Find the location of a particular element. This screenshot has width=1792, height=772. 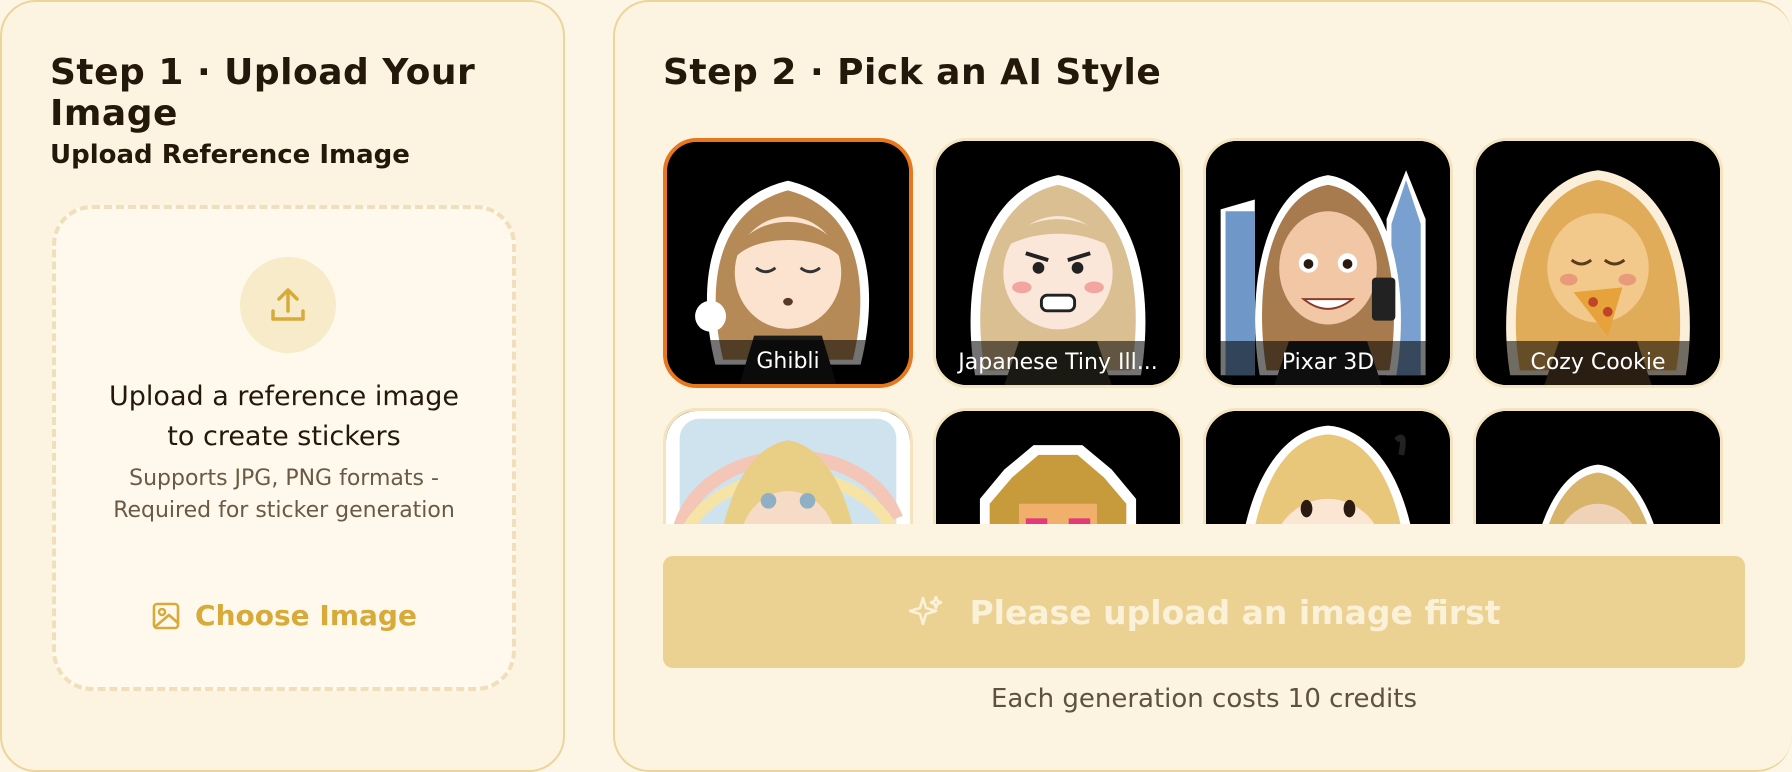

dropzone-title-line2: to create stickers is located at coordinates (284, 436).